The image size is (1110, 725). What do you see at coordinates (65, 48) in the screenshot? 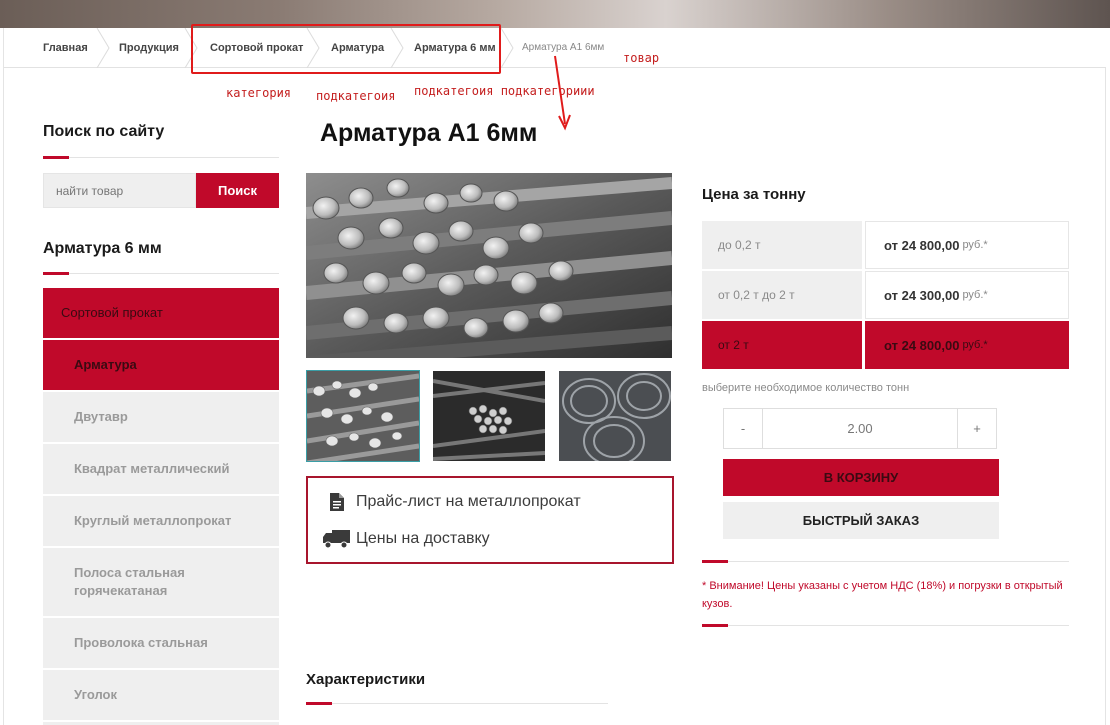
I see `breadcrumb-home: Главная` at bounding box center [65, 48].